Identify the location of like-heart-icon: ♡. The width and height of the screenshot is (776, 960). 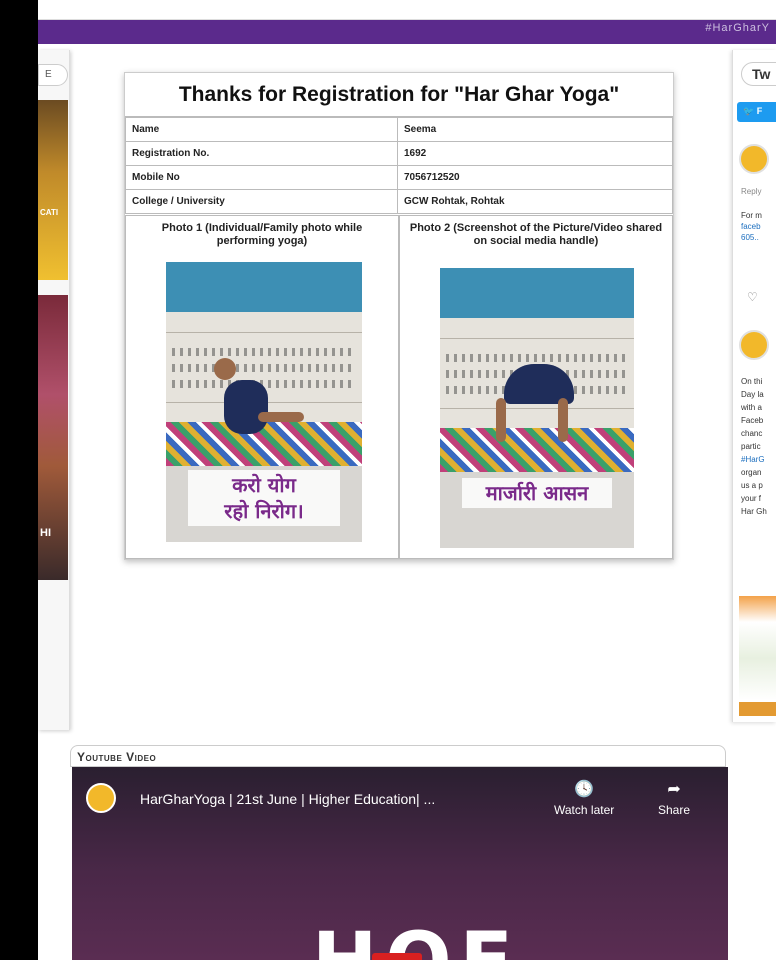
(752, 297).